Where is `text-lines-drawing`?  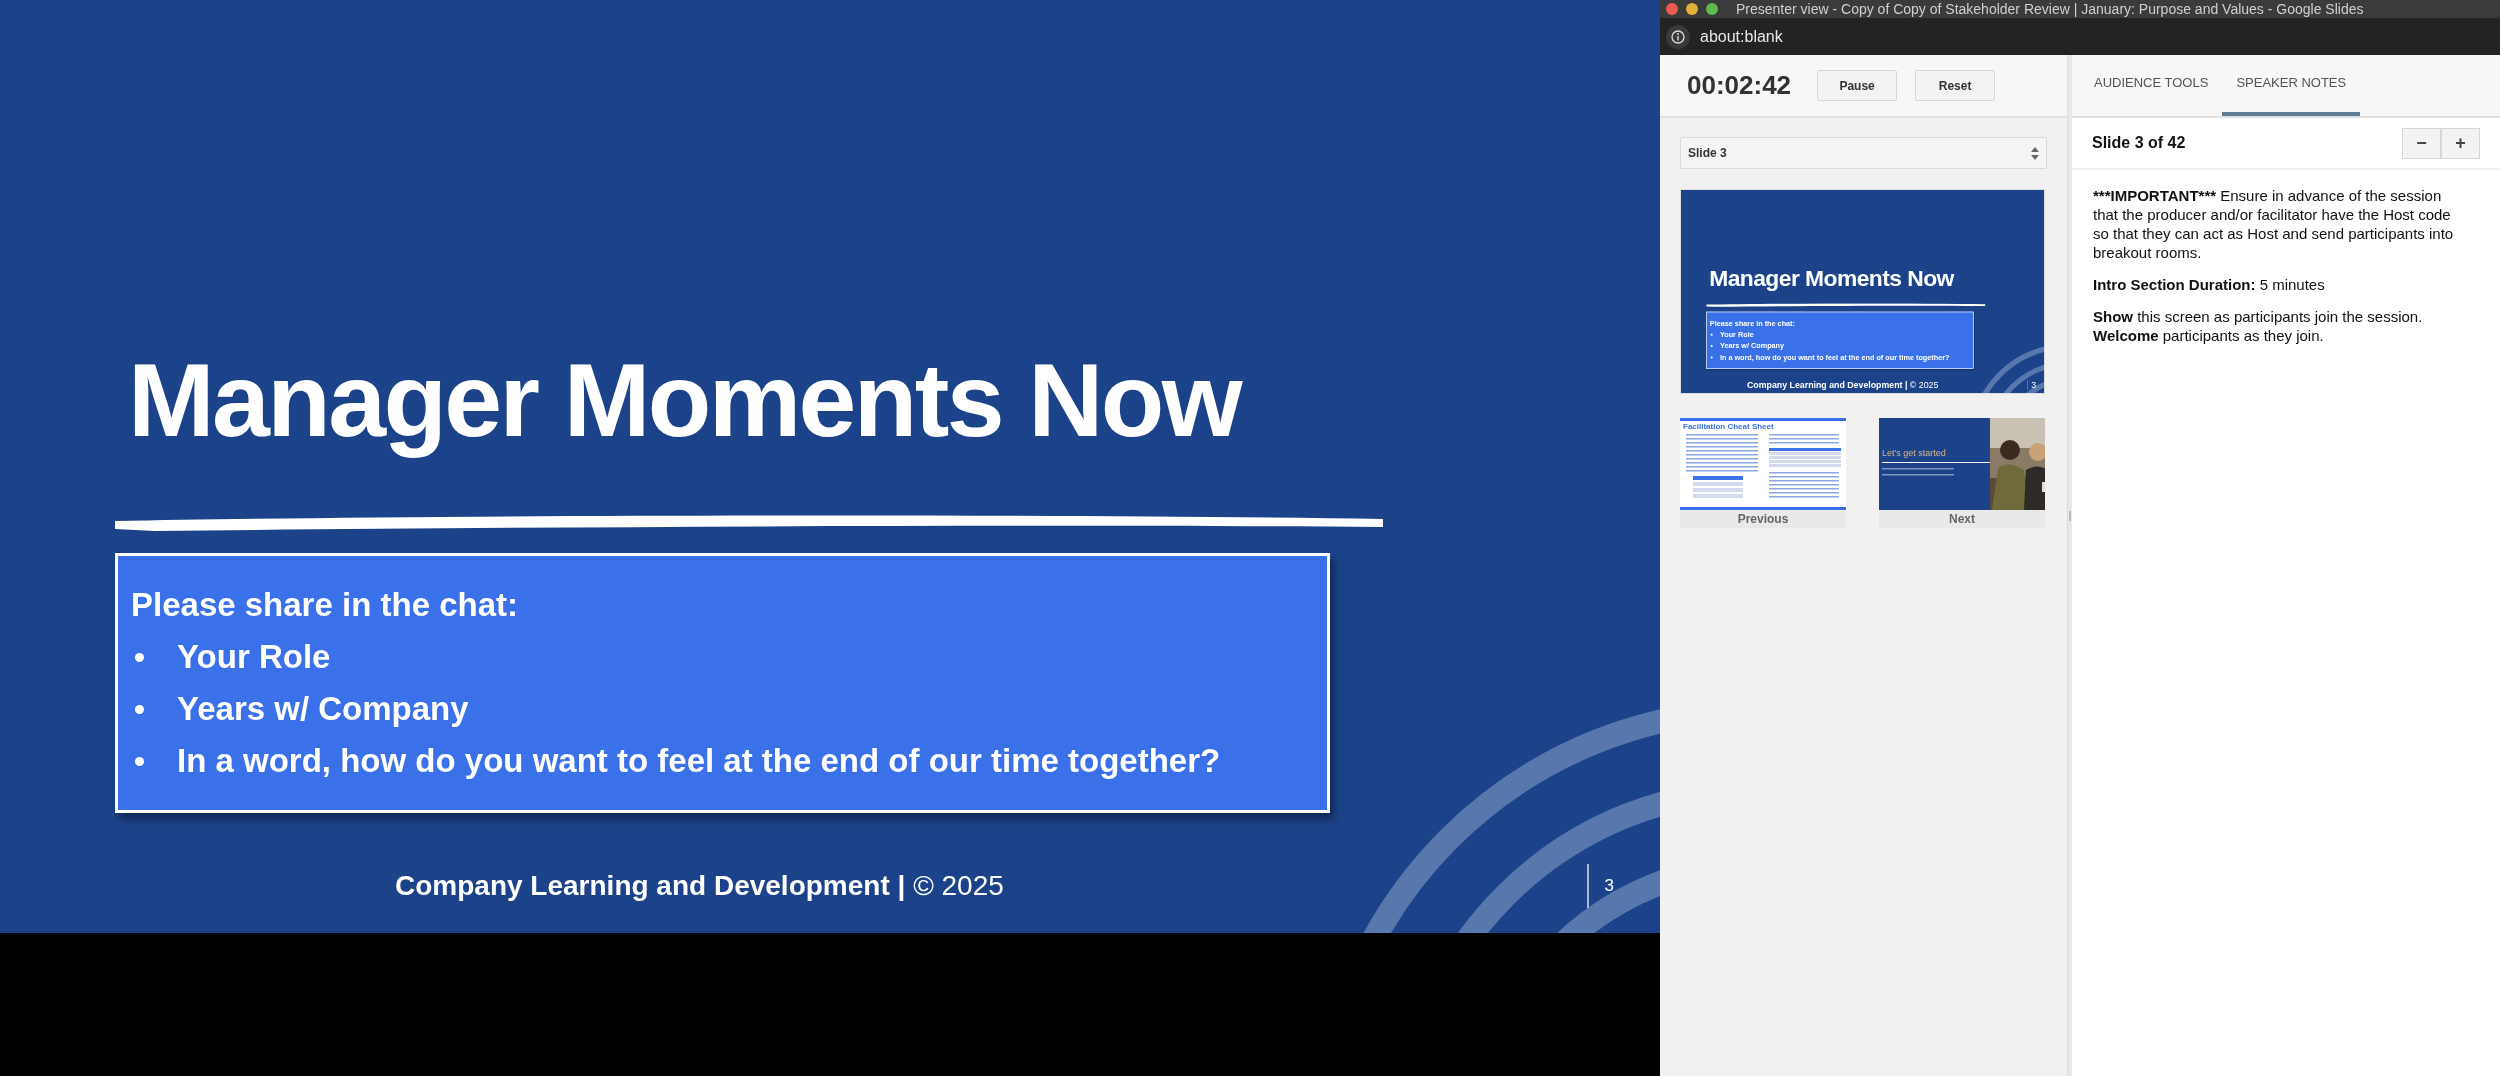 text-lines-drawing is located at coordinates (1918, 472).